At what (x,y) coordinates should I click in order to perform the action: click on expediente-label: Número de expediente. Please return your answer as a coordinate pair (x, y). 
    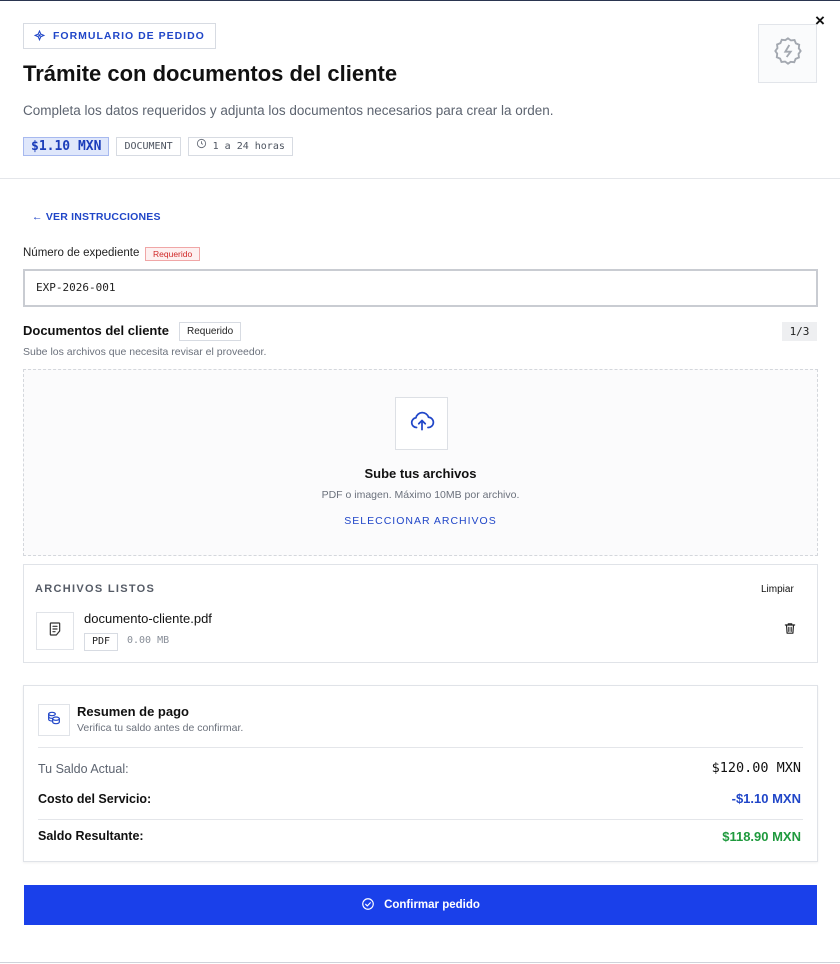
    Looking at the image, I should click on (81, 253).